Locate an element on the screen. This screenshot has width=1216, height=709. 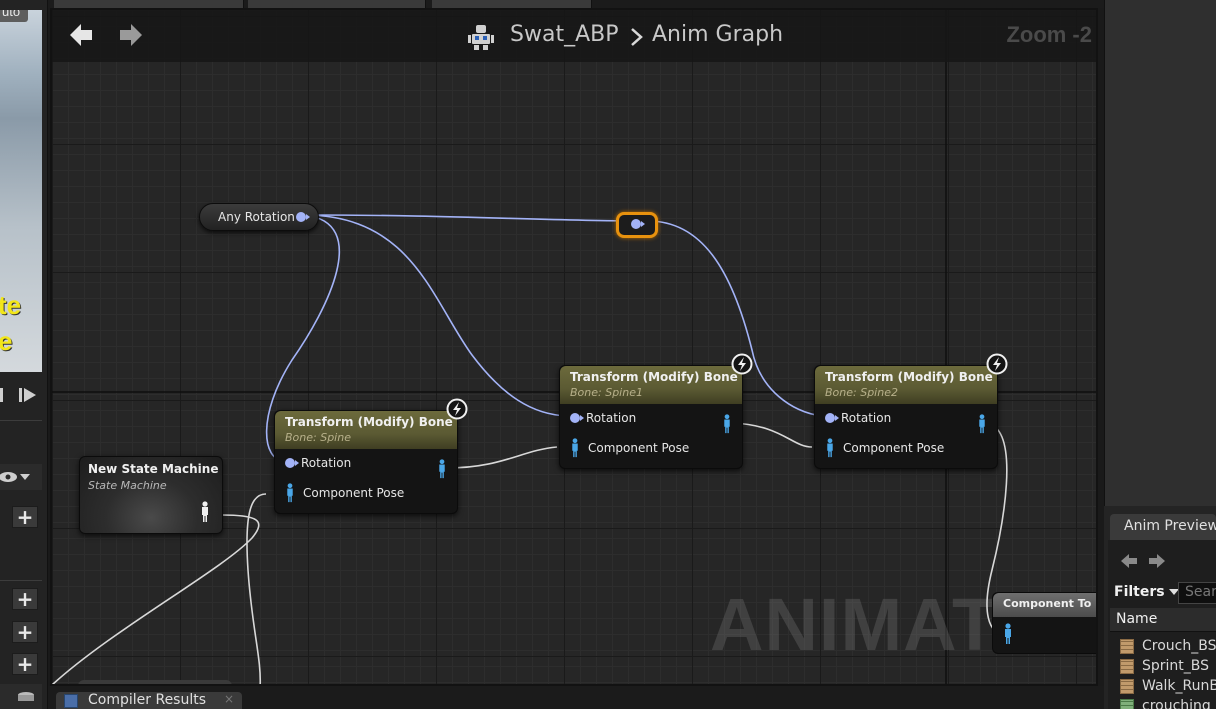
reroute-pin is located at coordinates (638, 224).